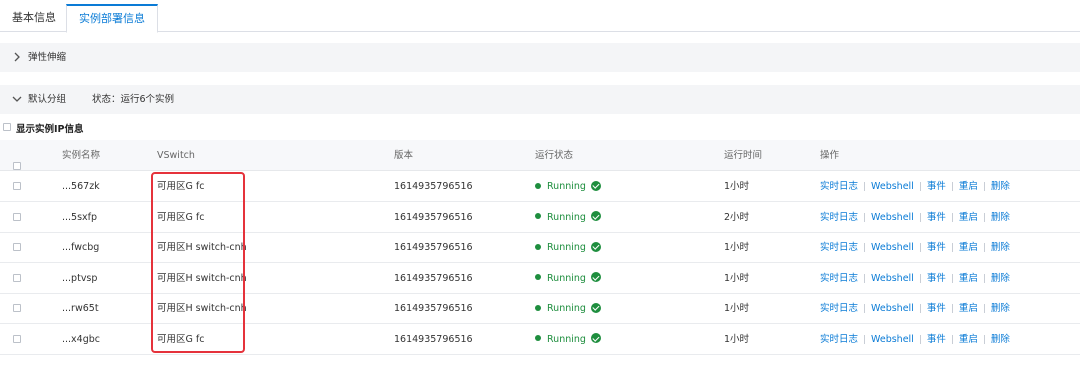  What do you see at coordinates (81, 247) in the screenshot?
I see `instance-name: ...fwcbg` at bounding box center [81, 247].